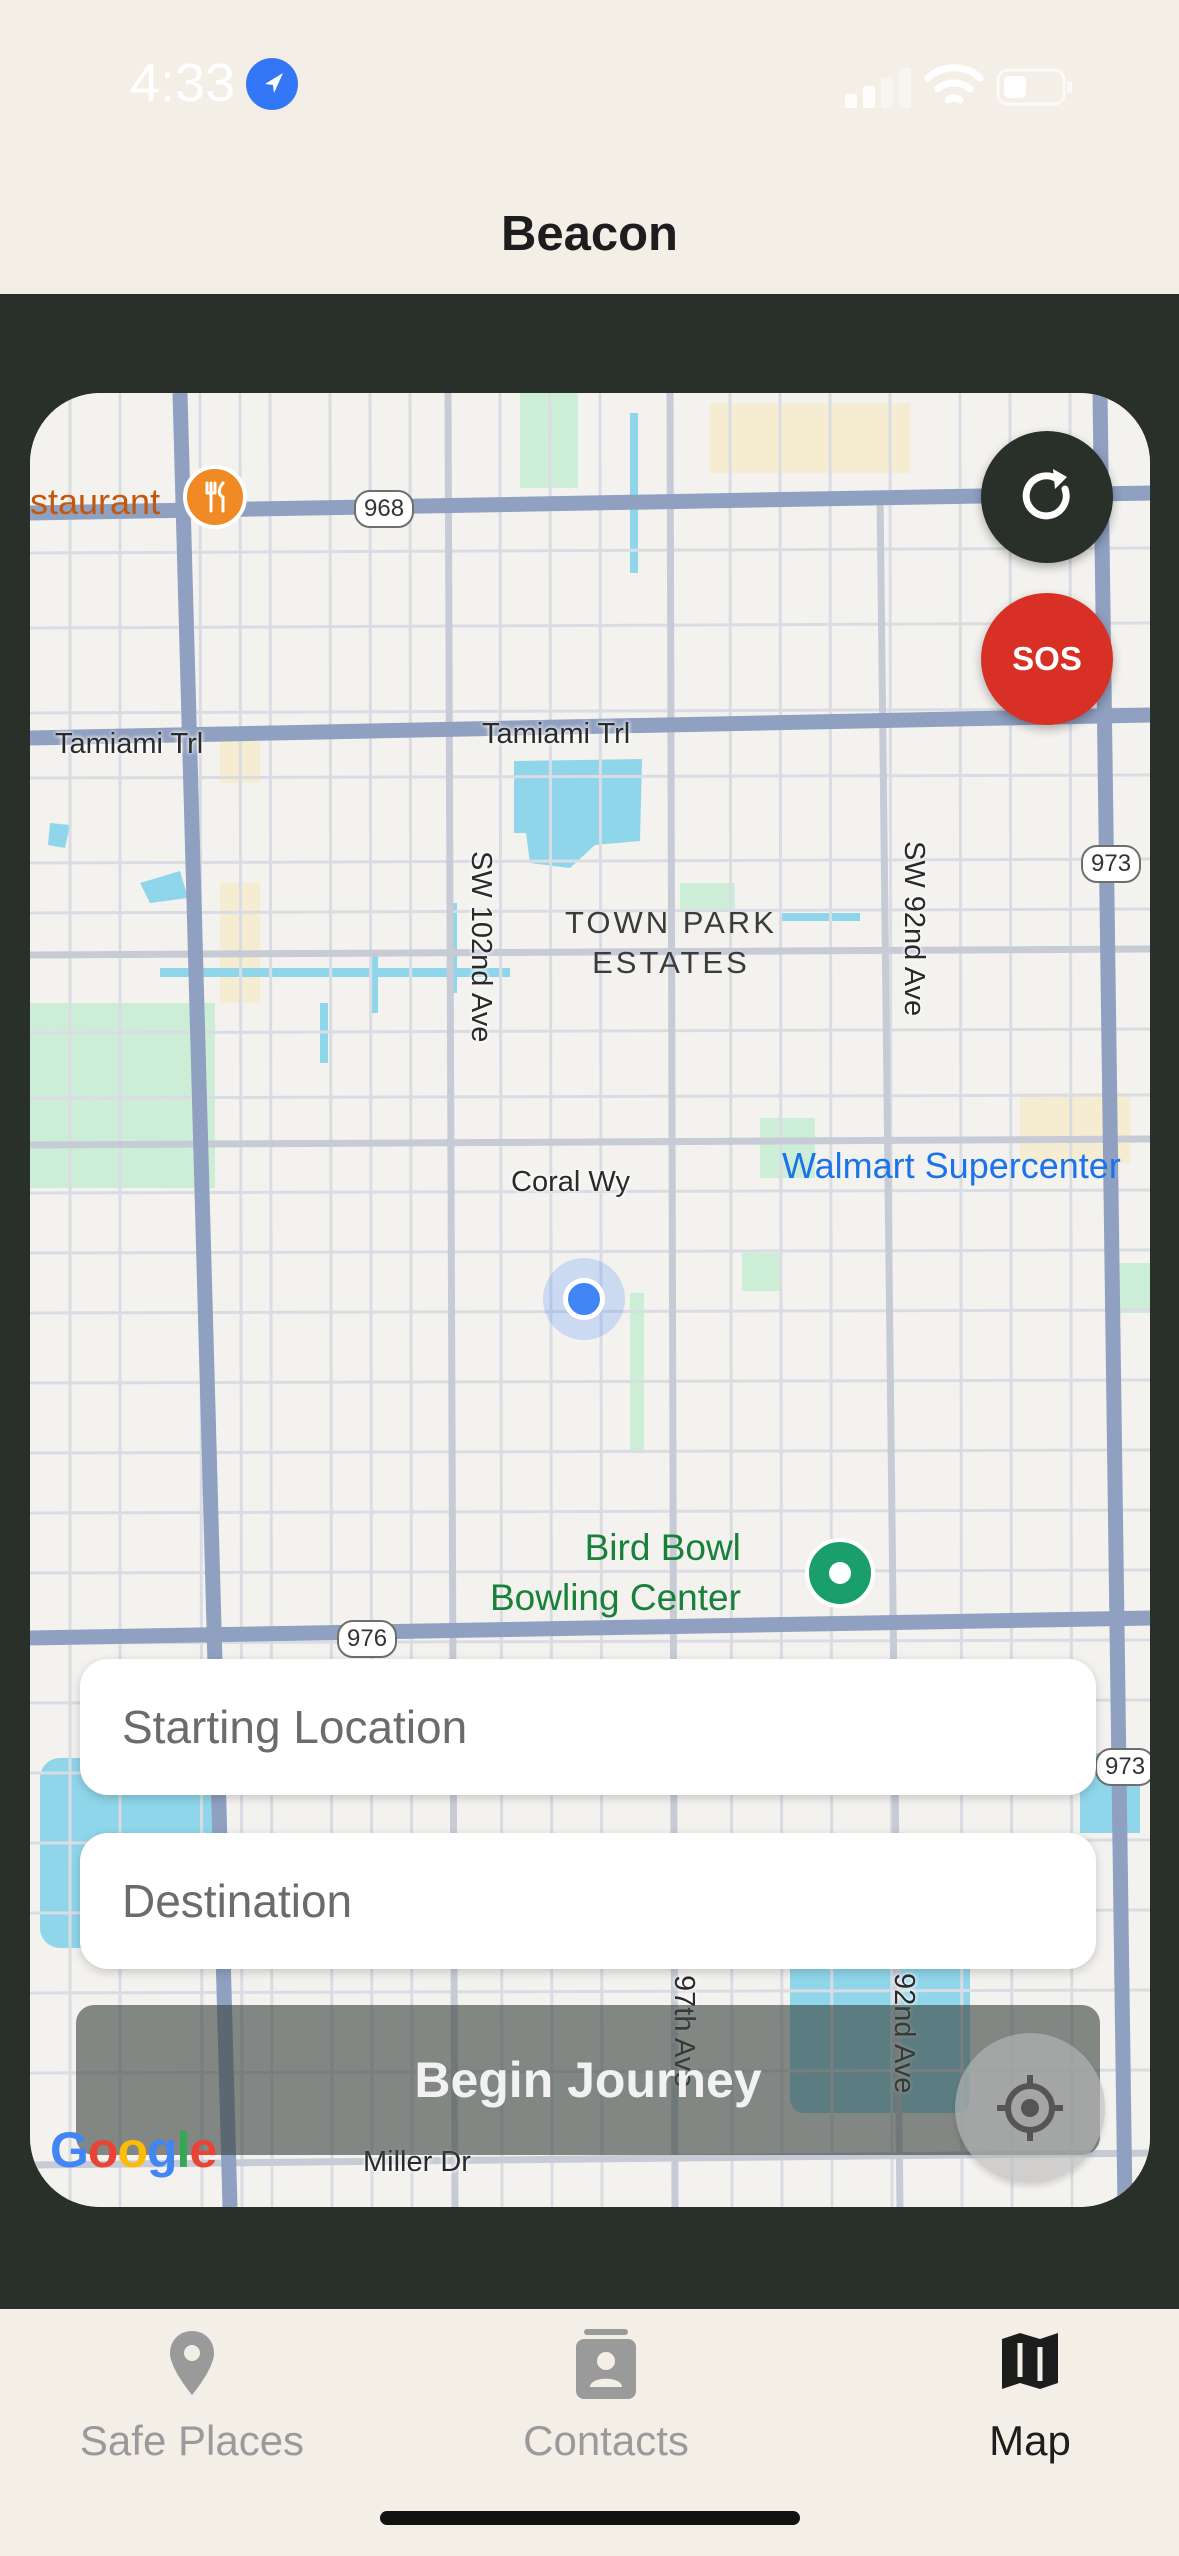 This screenshot has height=2556, width=1179. Describe the element at coordinates (272, 84) in the screenshot. I see `location-arrow-icon` at that location.